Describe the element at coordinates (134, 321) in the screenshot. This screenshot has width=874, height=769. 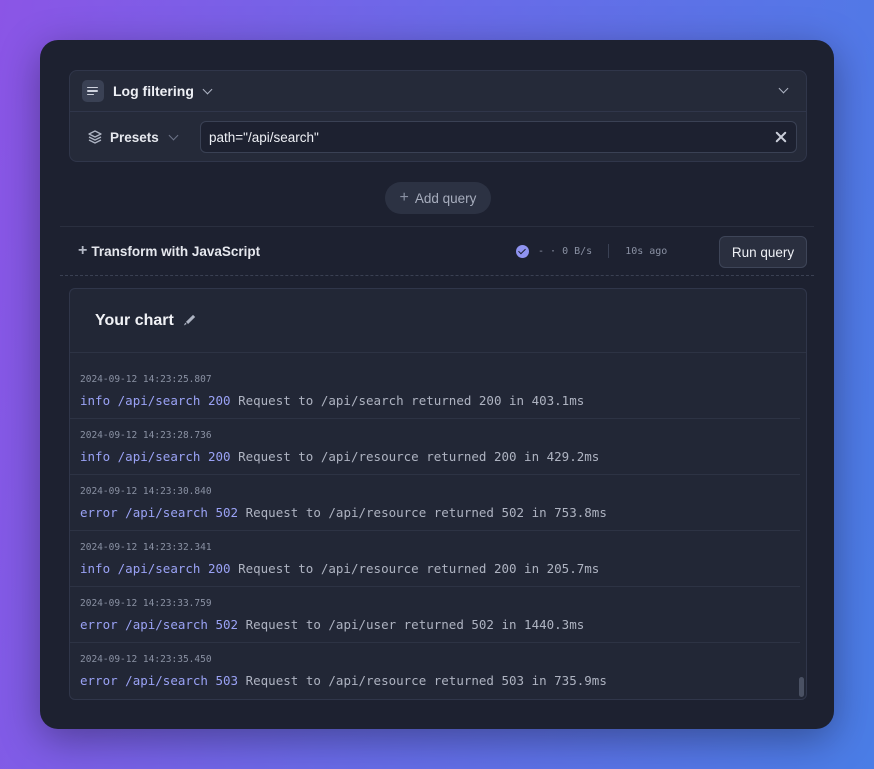
I see `chart-title: Your chart` at that location.